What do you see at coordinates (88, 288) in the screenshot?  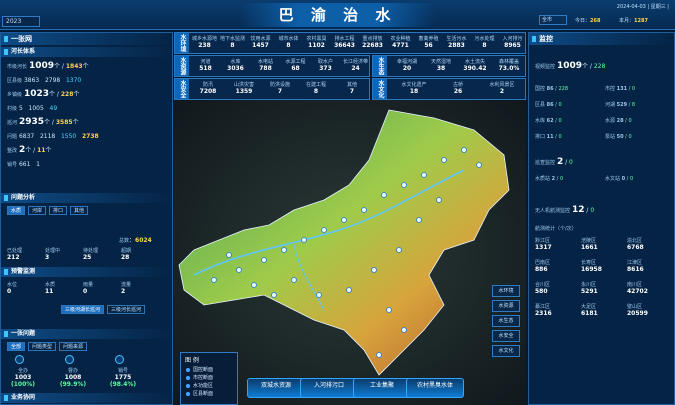 I see `warning-rain: 雨量 0` at bounding box center [88, 288].